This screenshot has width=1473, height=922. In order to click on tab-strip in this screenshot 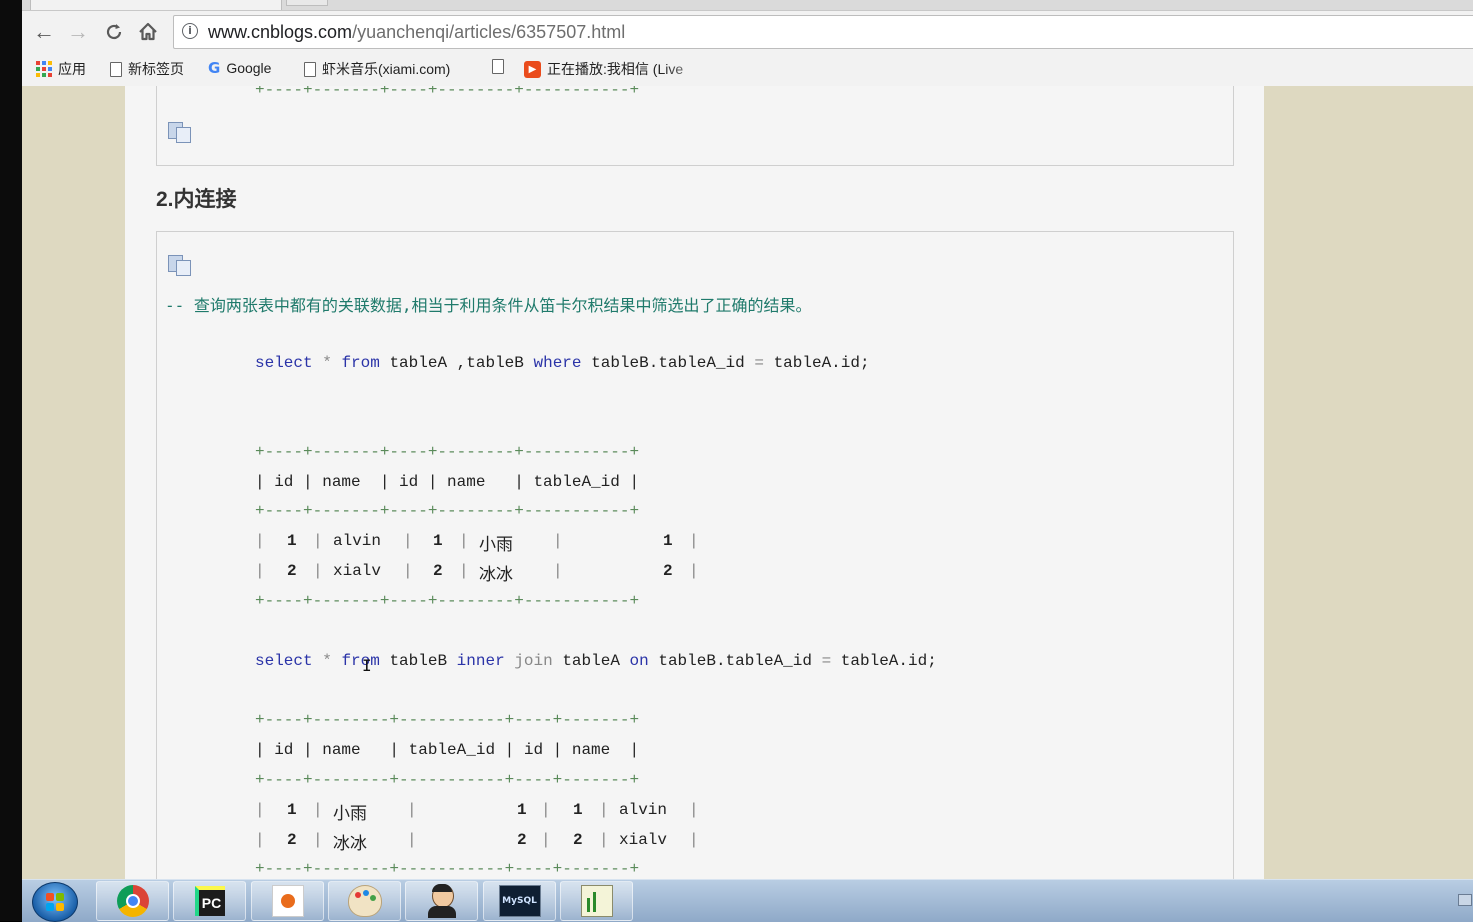, I will do `click(747, 5)`.